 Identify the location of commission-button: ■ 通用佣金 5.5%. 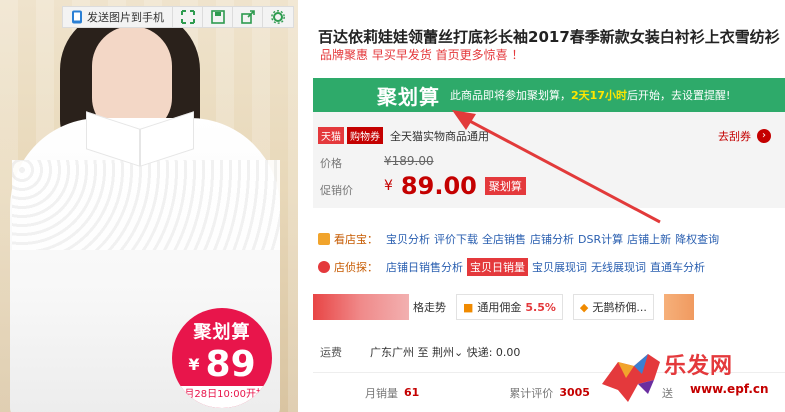
(509, 307).